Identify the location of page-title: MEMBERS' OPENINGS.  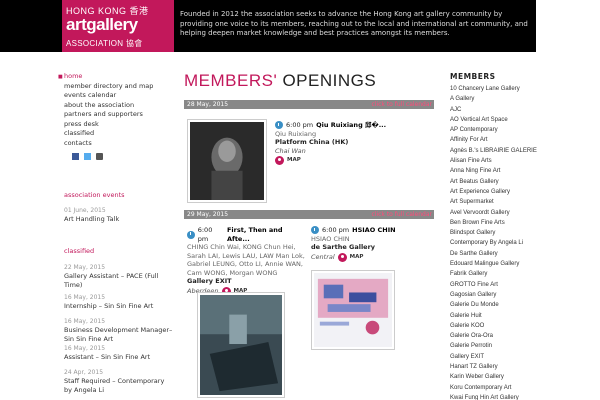
(280, 81).